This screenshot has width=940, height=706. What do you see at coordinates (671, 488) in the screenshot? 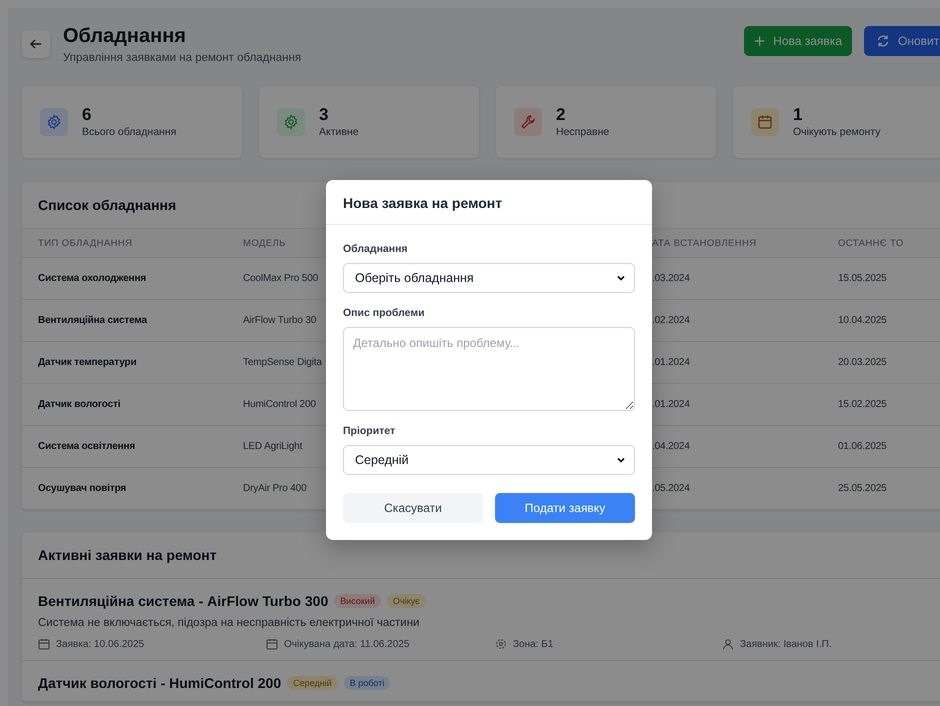
I see `table-cell: .05.2024` at bounding box center [671, 488].